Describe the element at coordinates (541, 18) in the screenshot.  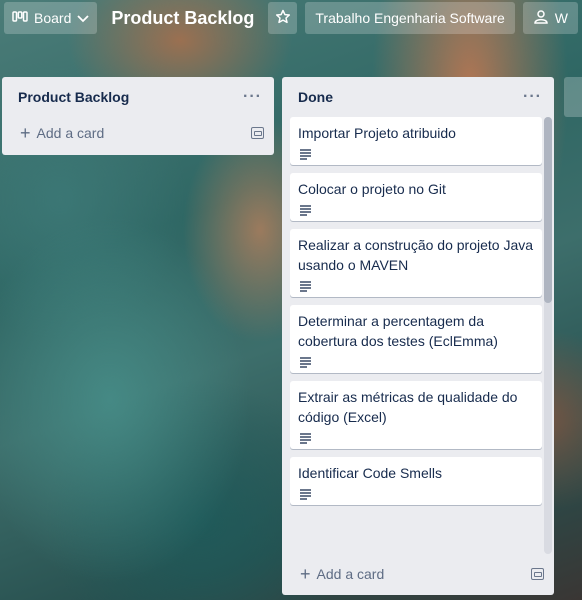
I see `people-icon` at that location.